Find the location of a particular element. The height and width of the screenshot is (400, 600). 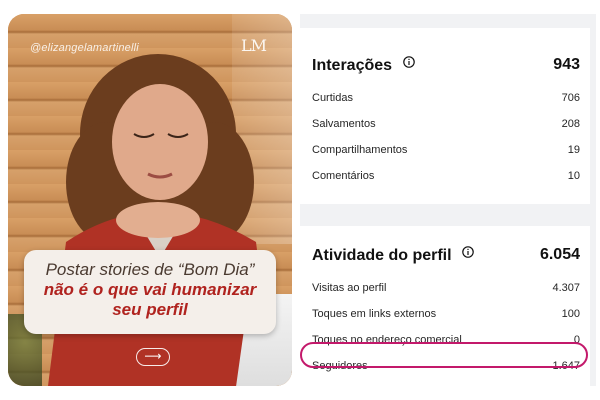

row-value: 706 is located at coordinates (570, 98).